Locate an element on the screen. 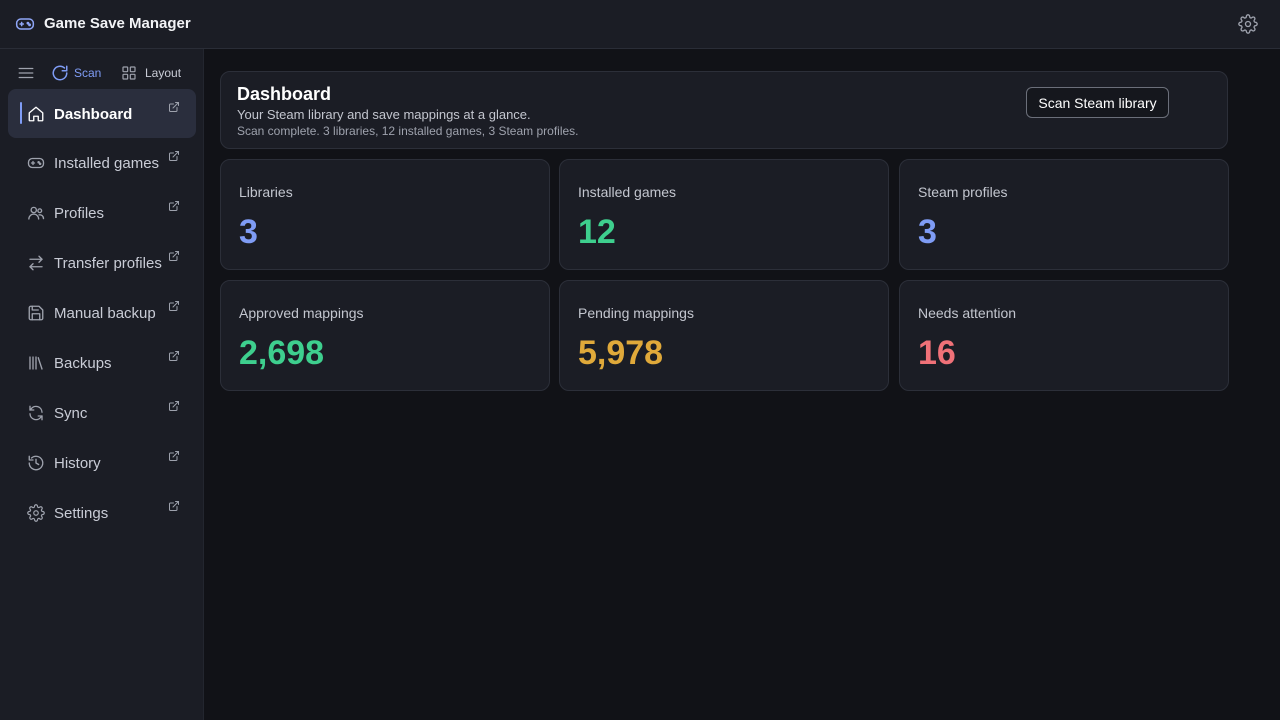 The width and height of the screenshot is (1280, 720). scan-steam-library-button: Scan Steam library is located at coordinates (1097, 102).